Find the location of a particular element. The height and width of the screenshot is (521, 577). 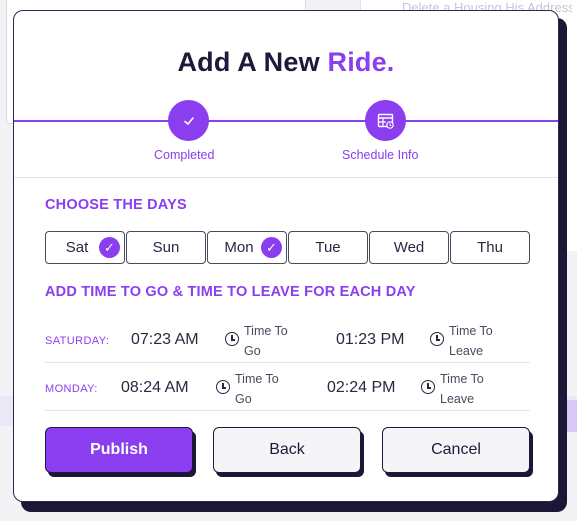

day-label: Thu is located at coordinates (490, 247).